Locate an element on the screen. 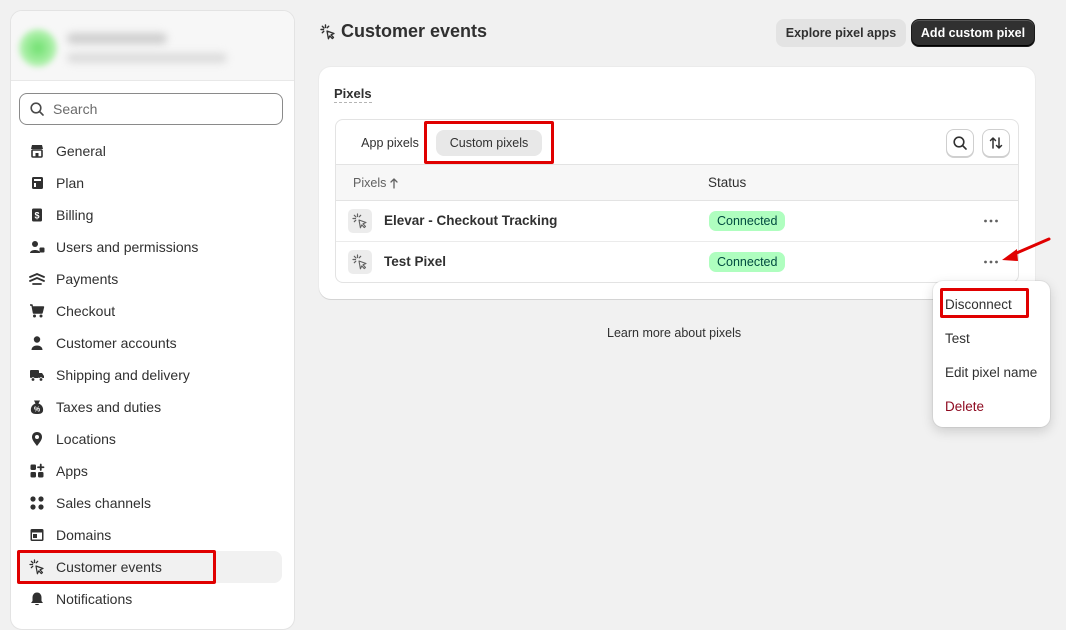 The width and height of the screenshot is (1066, 630). domains-icon is located at coordinates (37, 535).